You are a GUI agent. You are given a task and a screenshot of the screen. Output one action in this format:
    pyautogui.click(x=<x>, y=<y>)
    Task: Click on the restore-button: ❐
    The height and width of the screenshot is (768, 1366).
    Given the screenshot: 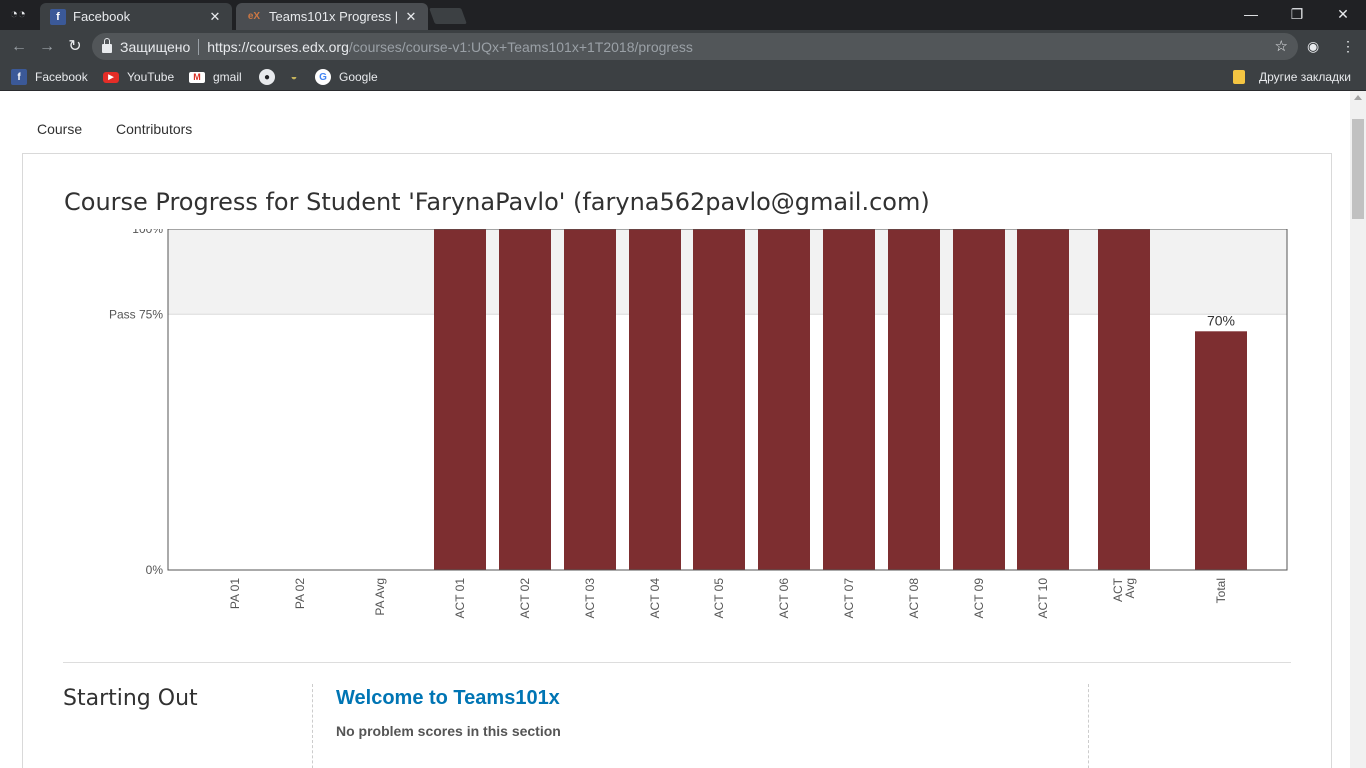 What is the action you would take?
    pyautogui.click(x=1297, y=15)
    